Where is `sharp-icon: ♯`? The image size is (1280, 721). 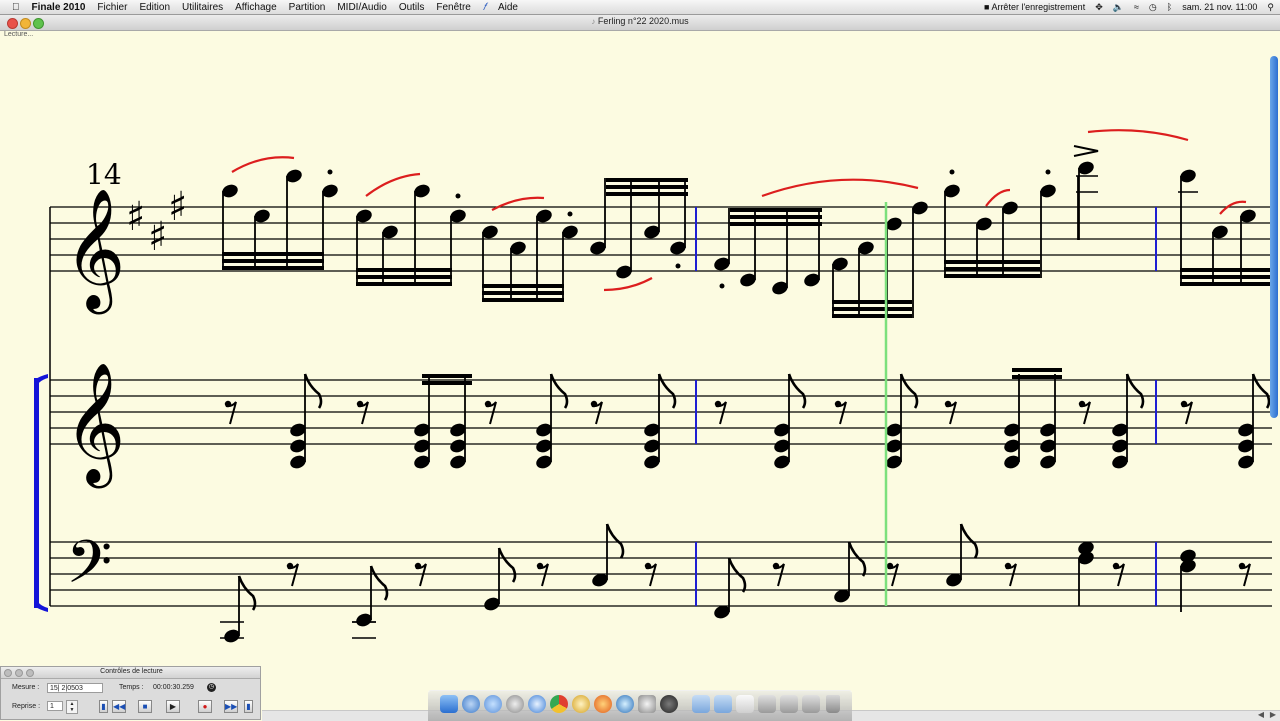 sharp-icon: ♯ is located at coordinates (177, 207).